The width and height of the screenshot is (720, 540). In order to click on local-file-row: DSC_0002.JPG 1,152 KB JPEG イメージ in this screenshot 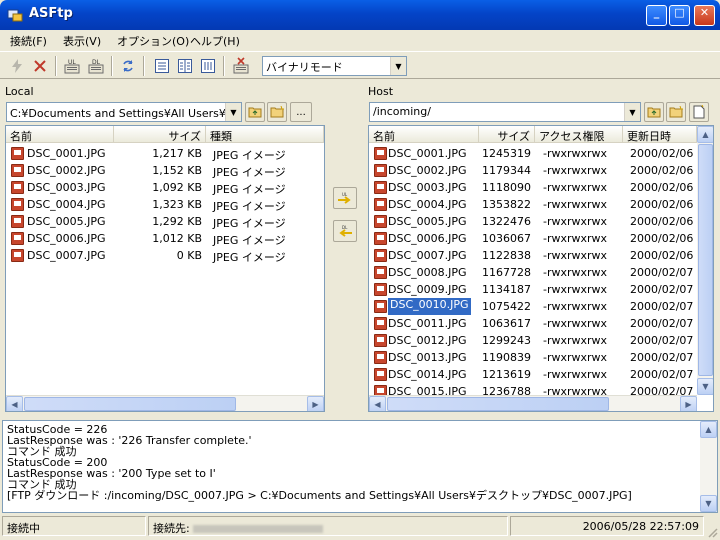, I will do `click(165, 170)`.